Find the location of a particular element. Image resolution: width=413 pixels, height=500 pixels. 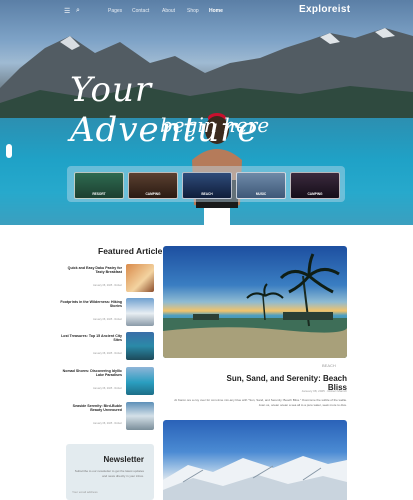

category-thumb-resort: RESORT is located at coordinates (99, 185).